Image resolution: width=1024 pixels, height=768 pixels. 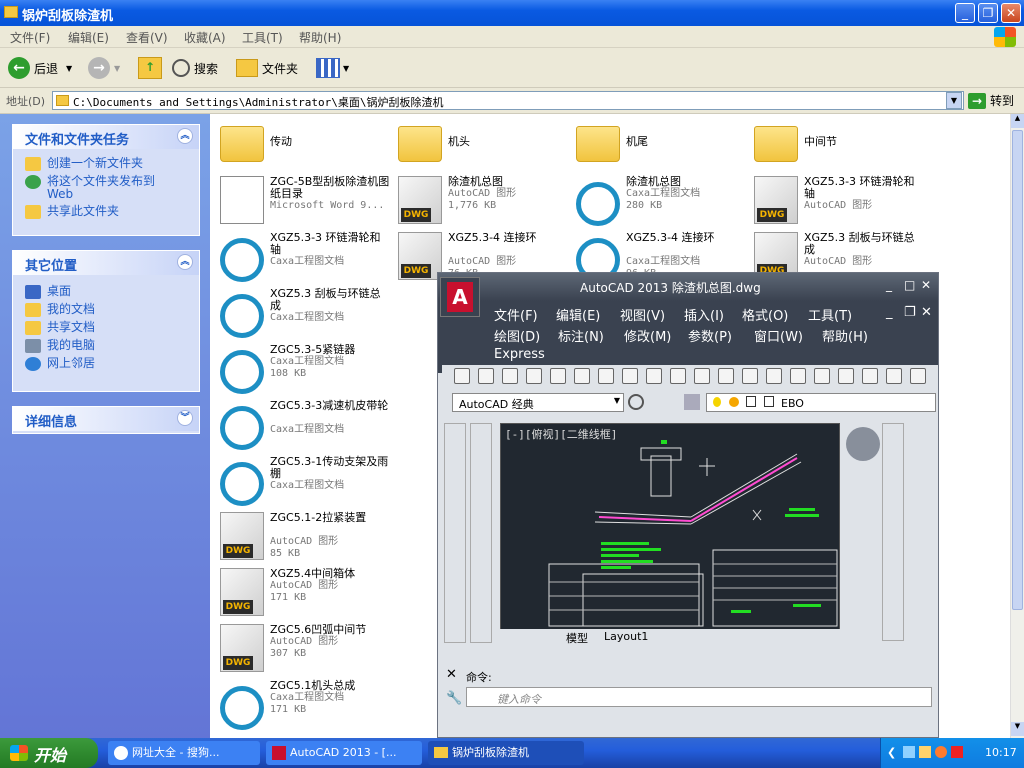 I want to click on views-button: ▼, so click(x=332, y=68).